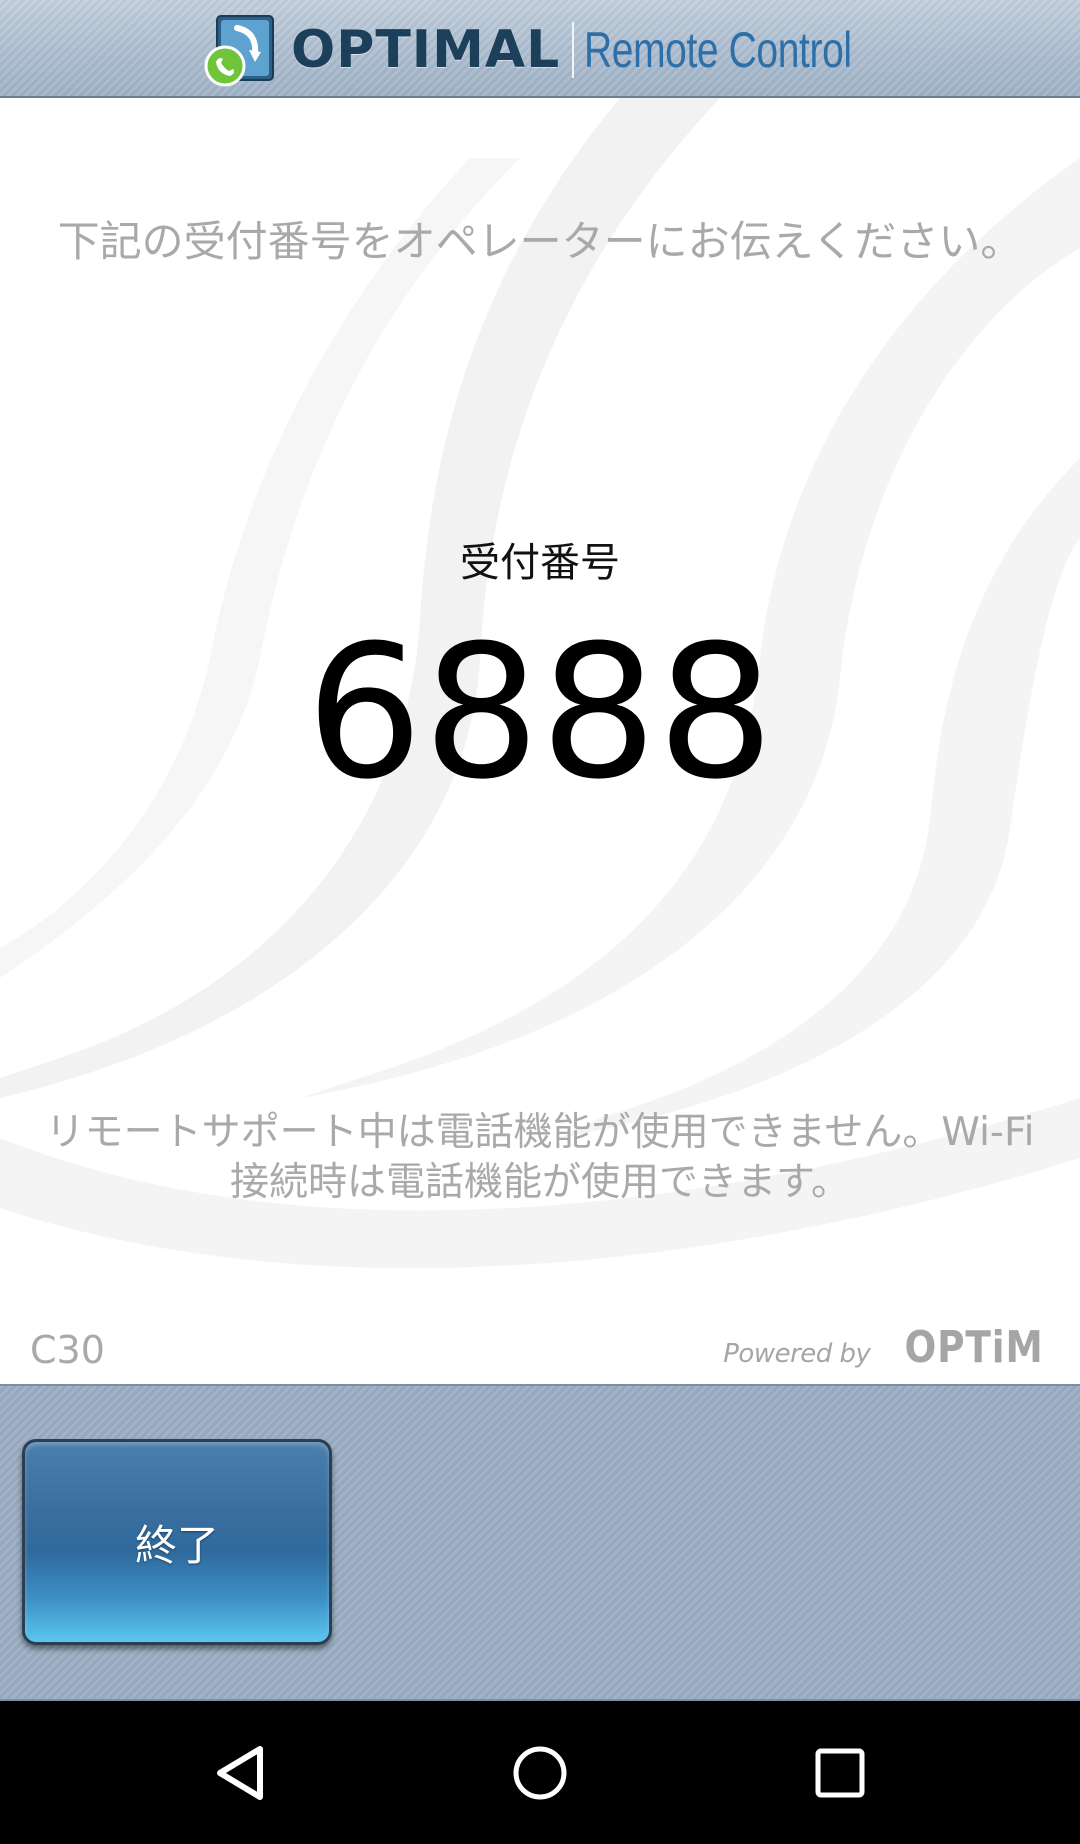  I want to click on app-header: OPTIMAL Remote Control, so click(540, 49).